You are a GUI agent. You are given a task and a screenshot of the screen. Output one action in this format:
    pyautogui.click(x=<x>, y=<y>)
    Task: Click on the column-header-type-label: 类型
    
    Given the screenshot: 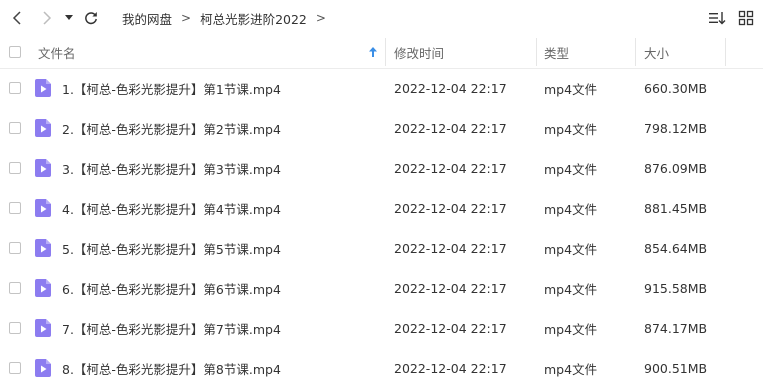 What is the action you would take?
    pyautogui.click(x=557, y=53)
    